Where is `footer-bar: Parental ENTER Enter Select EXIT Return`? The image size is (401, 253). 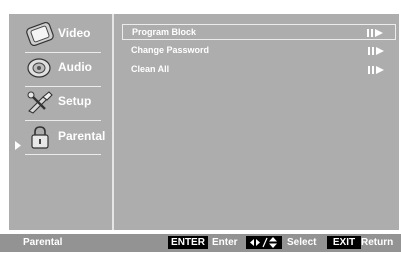 footer-bar: Parental ENTER Enter Select EXIT Return is located at coordinates (200, 243).